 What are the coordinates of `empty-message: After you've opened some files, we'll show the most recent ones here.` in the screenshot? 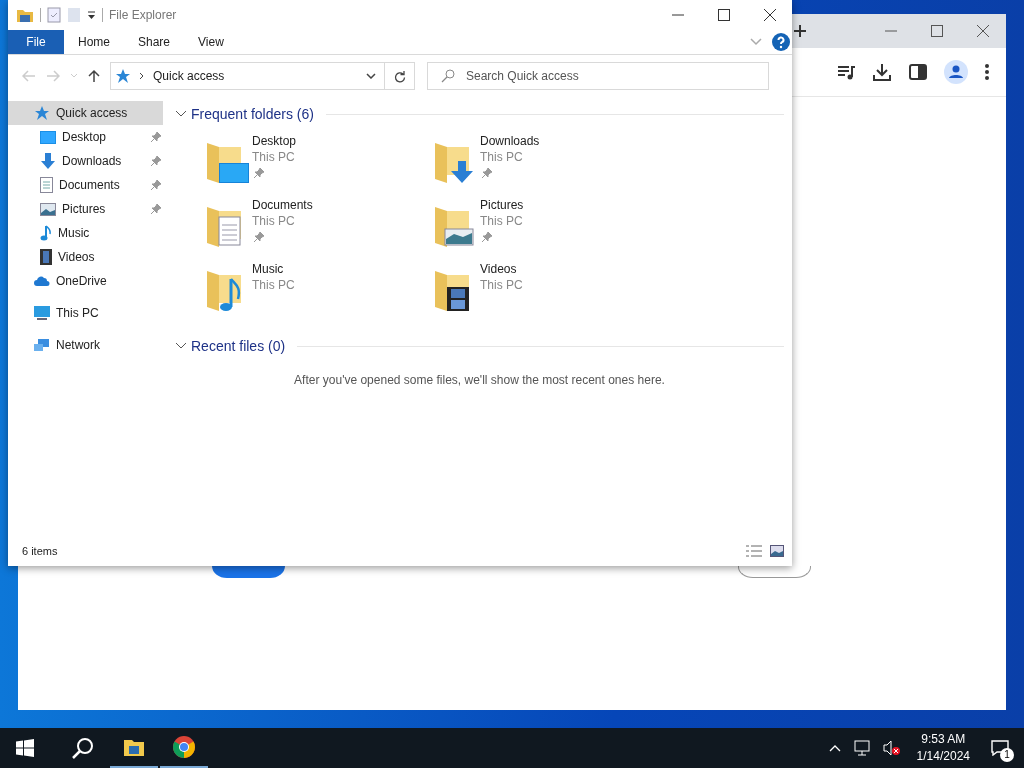 It's located at (479, 380).